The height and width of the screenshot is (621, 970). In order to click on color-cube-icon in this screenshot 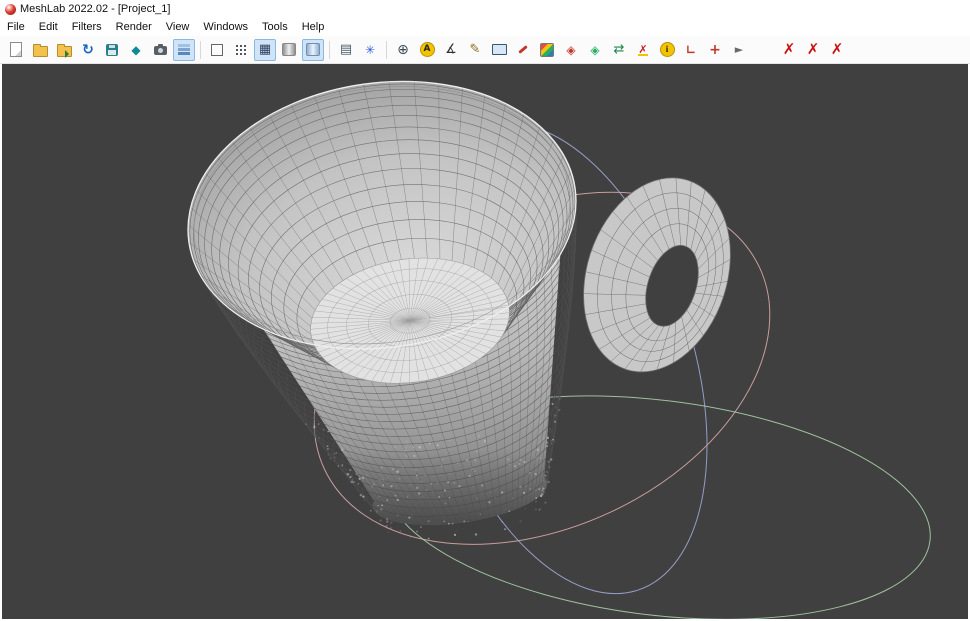, I will do `click(547, 49)`.